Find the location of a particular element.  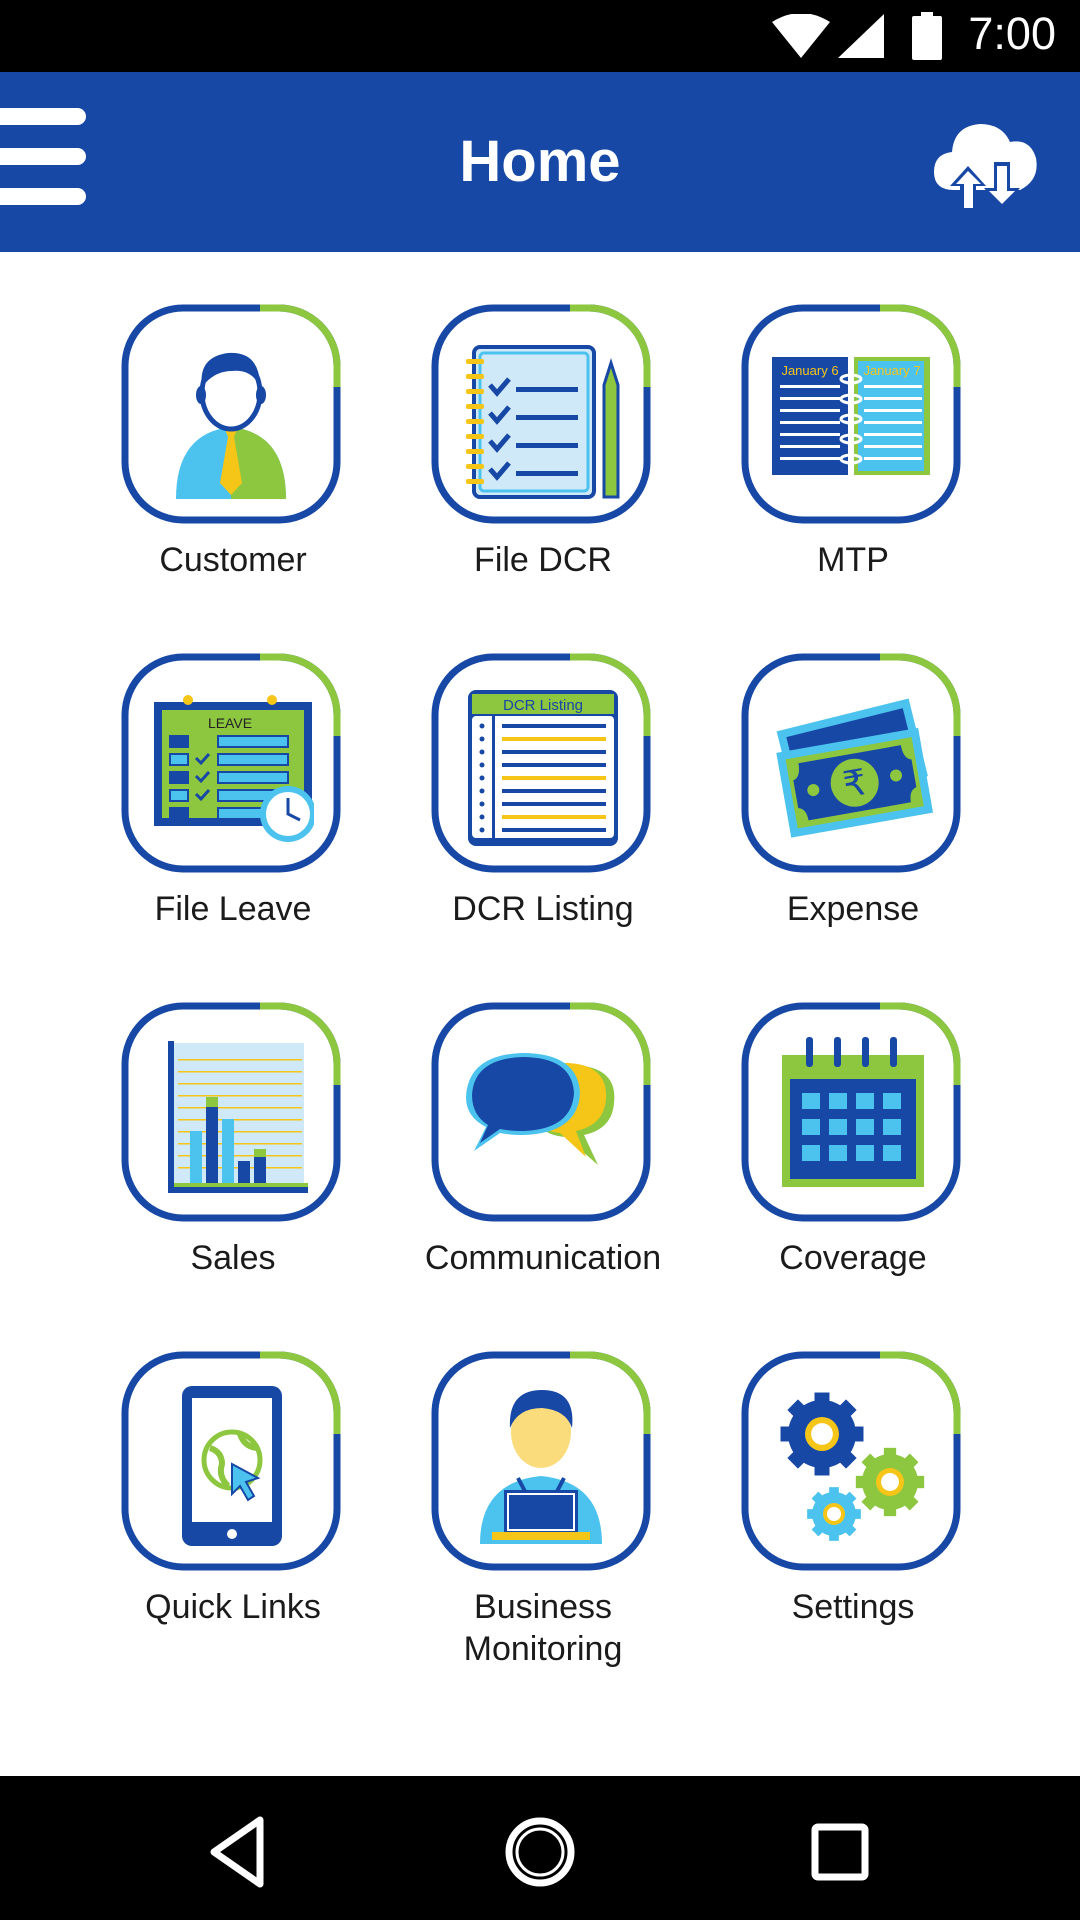

home-icon is located at coordinates (540, 1852).